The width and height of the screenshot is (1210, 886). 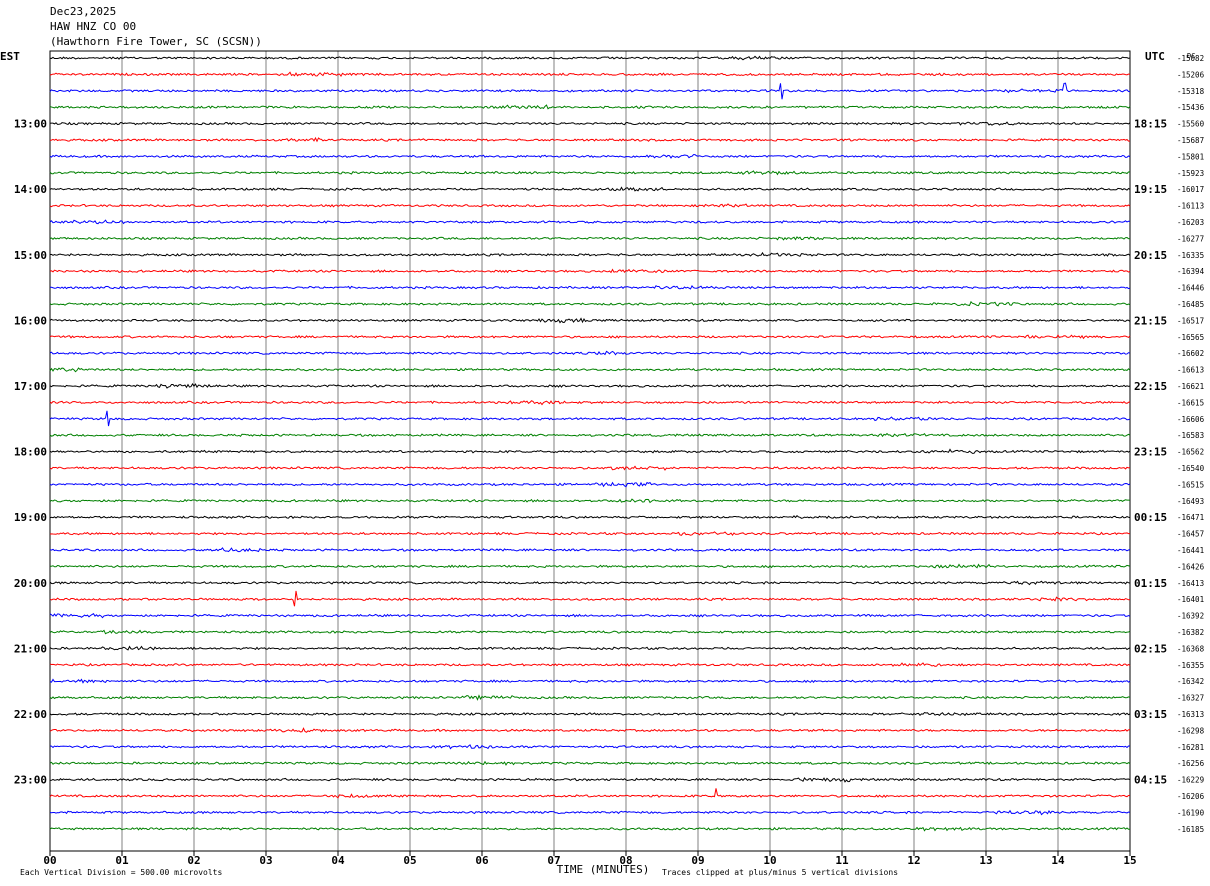 I want to click on x-tick-label: 06, so click(x=482, y=860).